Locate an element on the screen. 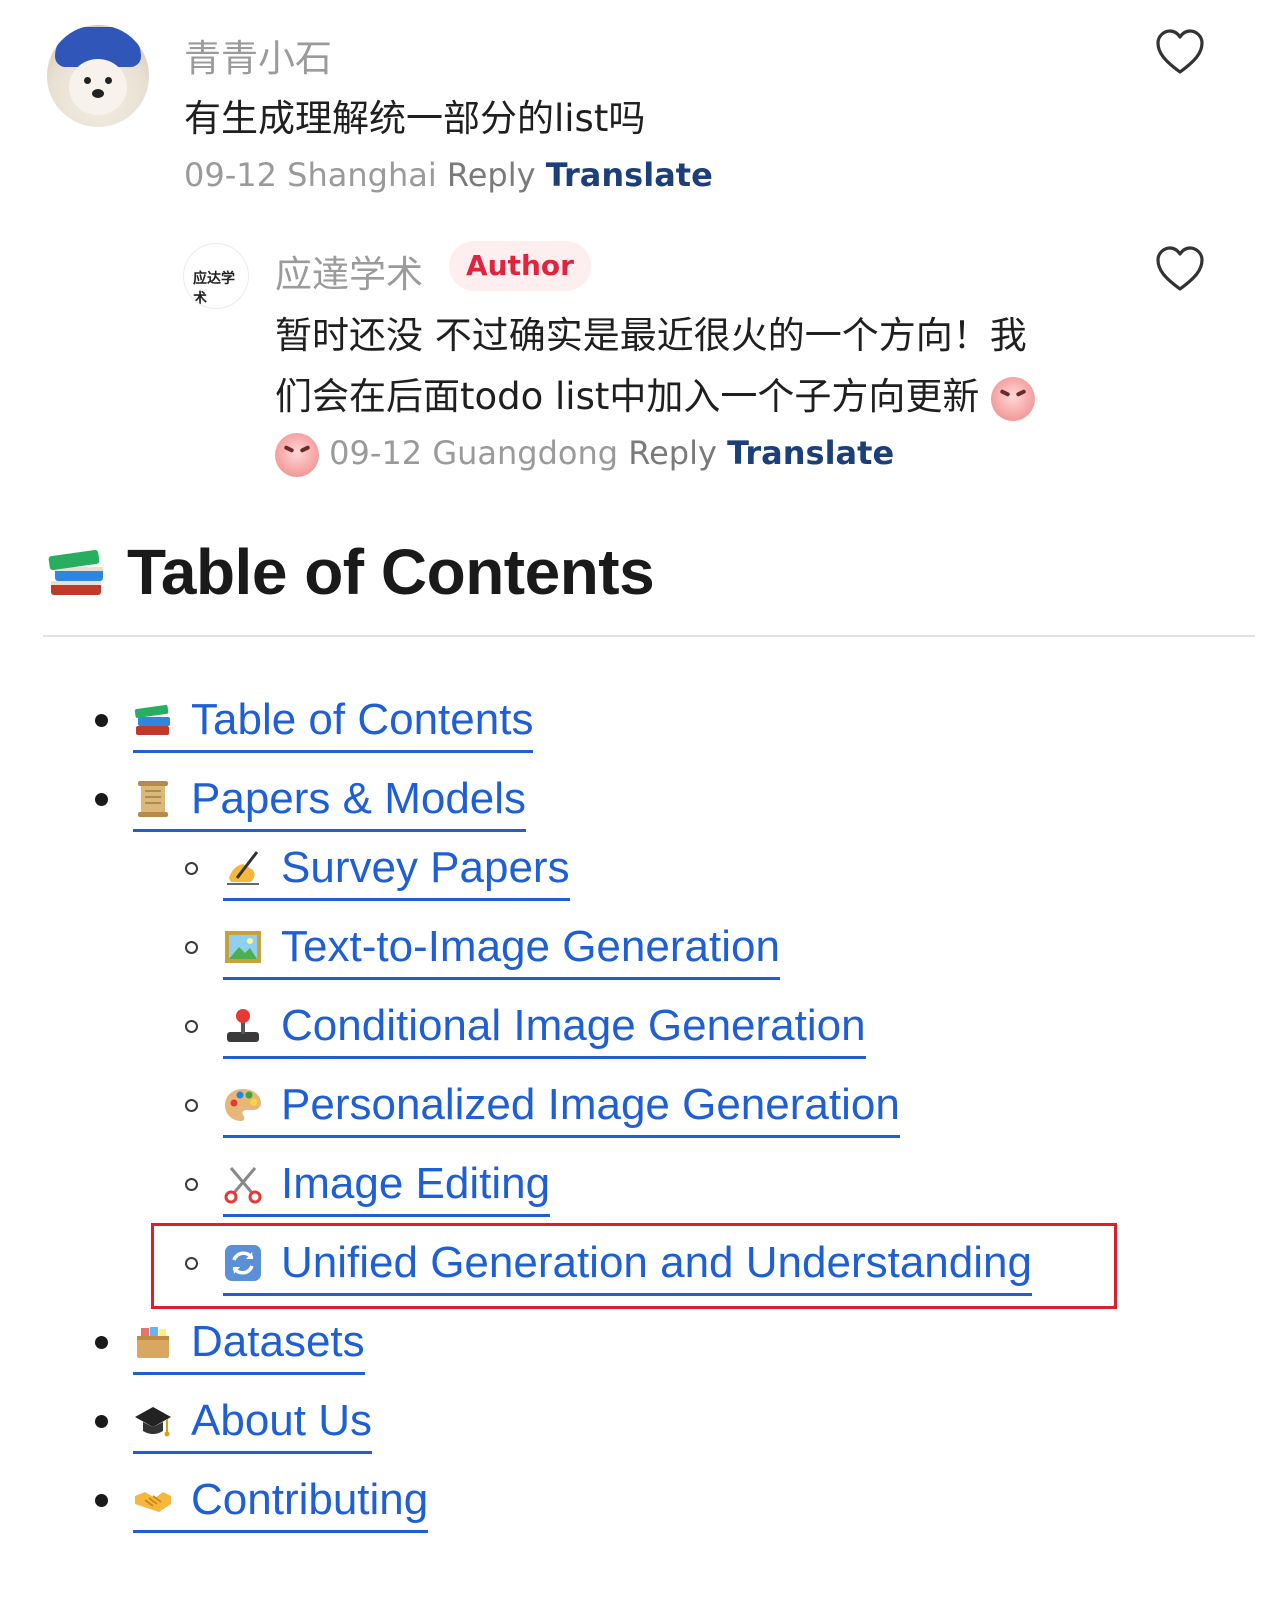  toc-link-text-to-image: Text-to-Image Generation is located at coordinates (501, 948).